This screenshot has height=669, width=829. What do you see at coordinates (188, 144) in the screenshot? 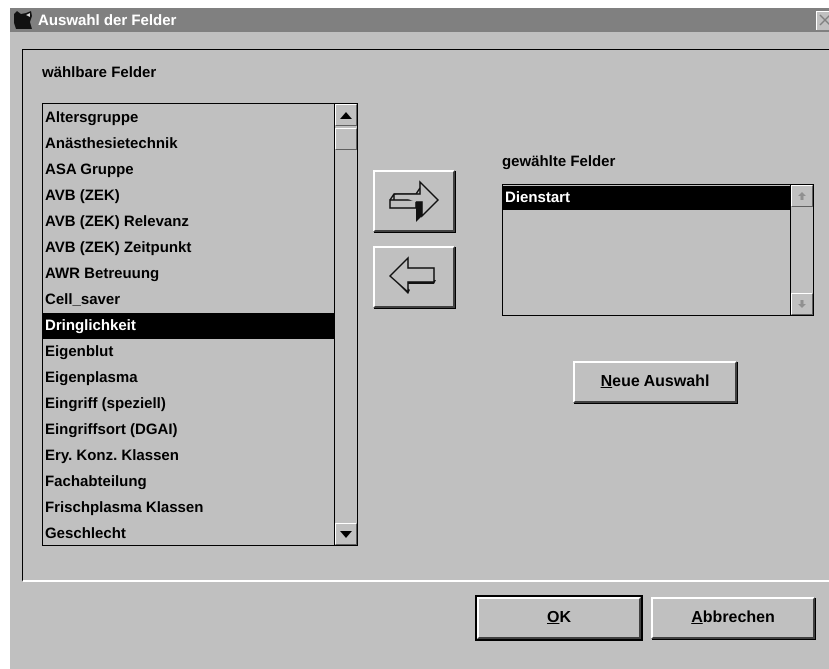
I see `list-item: Anästhesietechnik` at bounding box center [188, 144].